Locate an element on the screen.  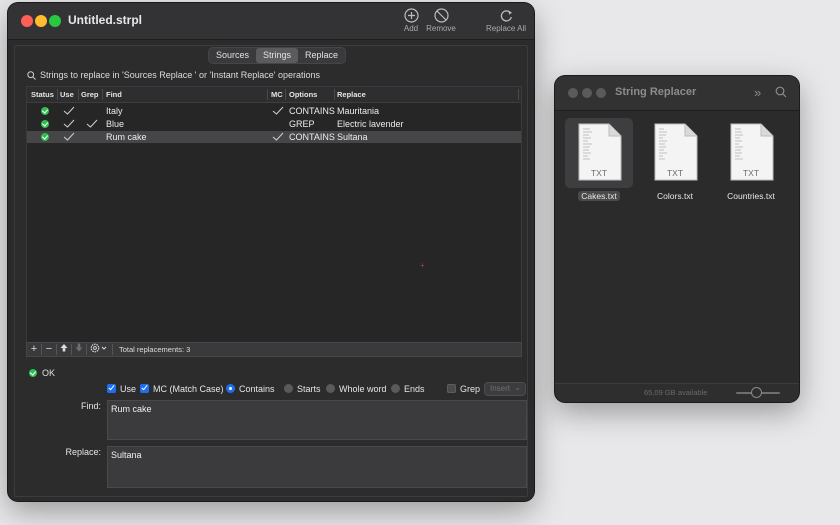
grep-check-icon is located at coordinates (92, 123).